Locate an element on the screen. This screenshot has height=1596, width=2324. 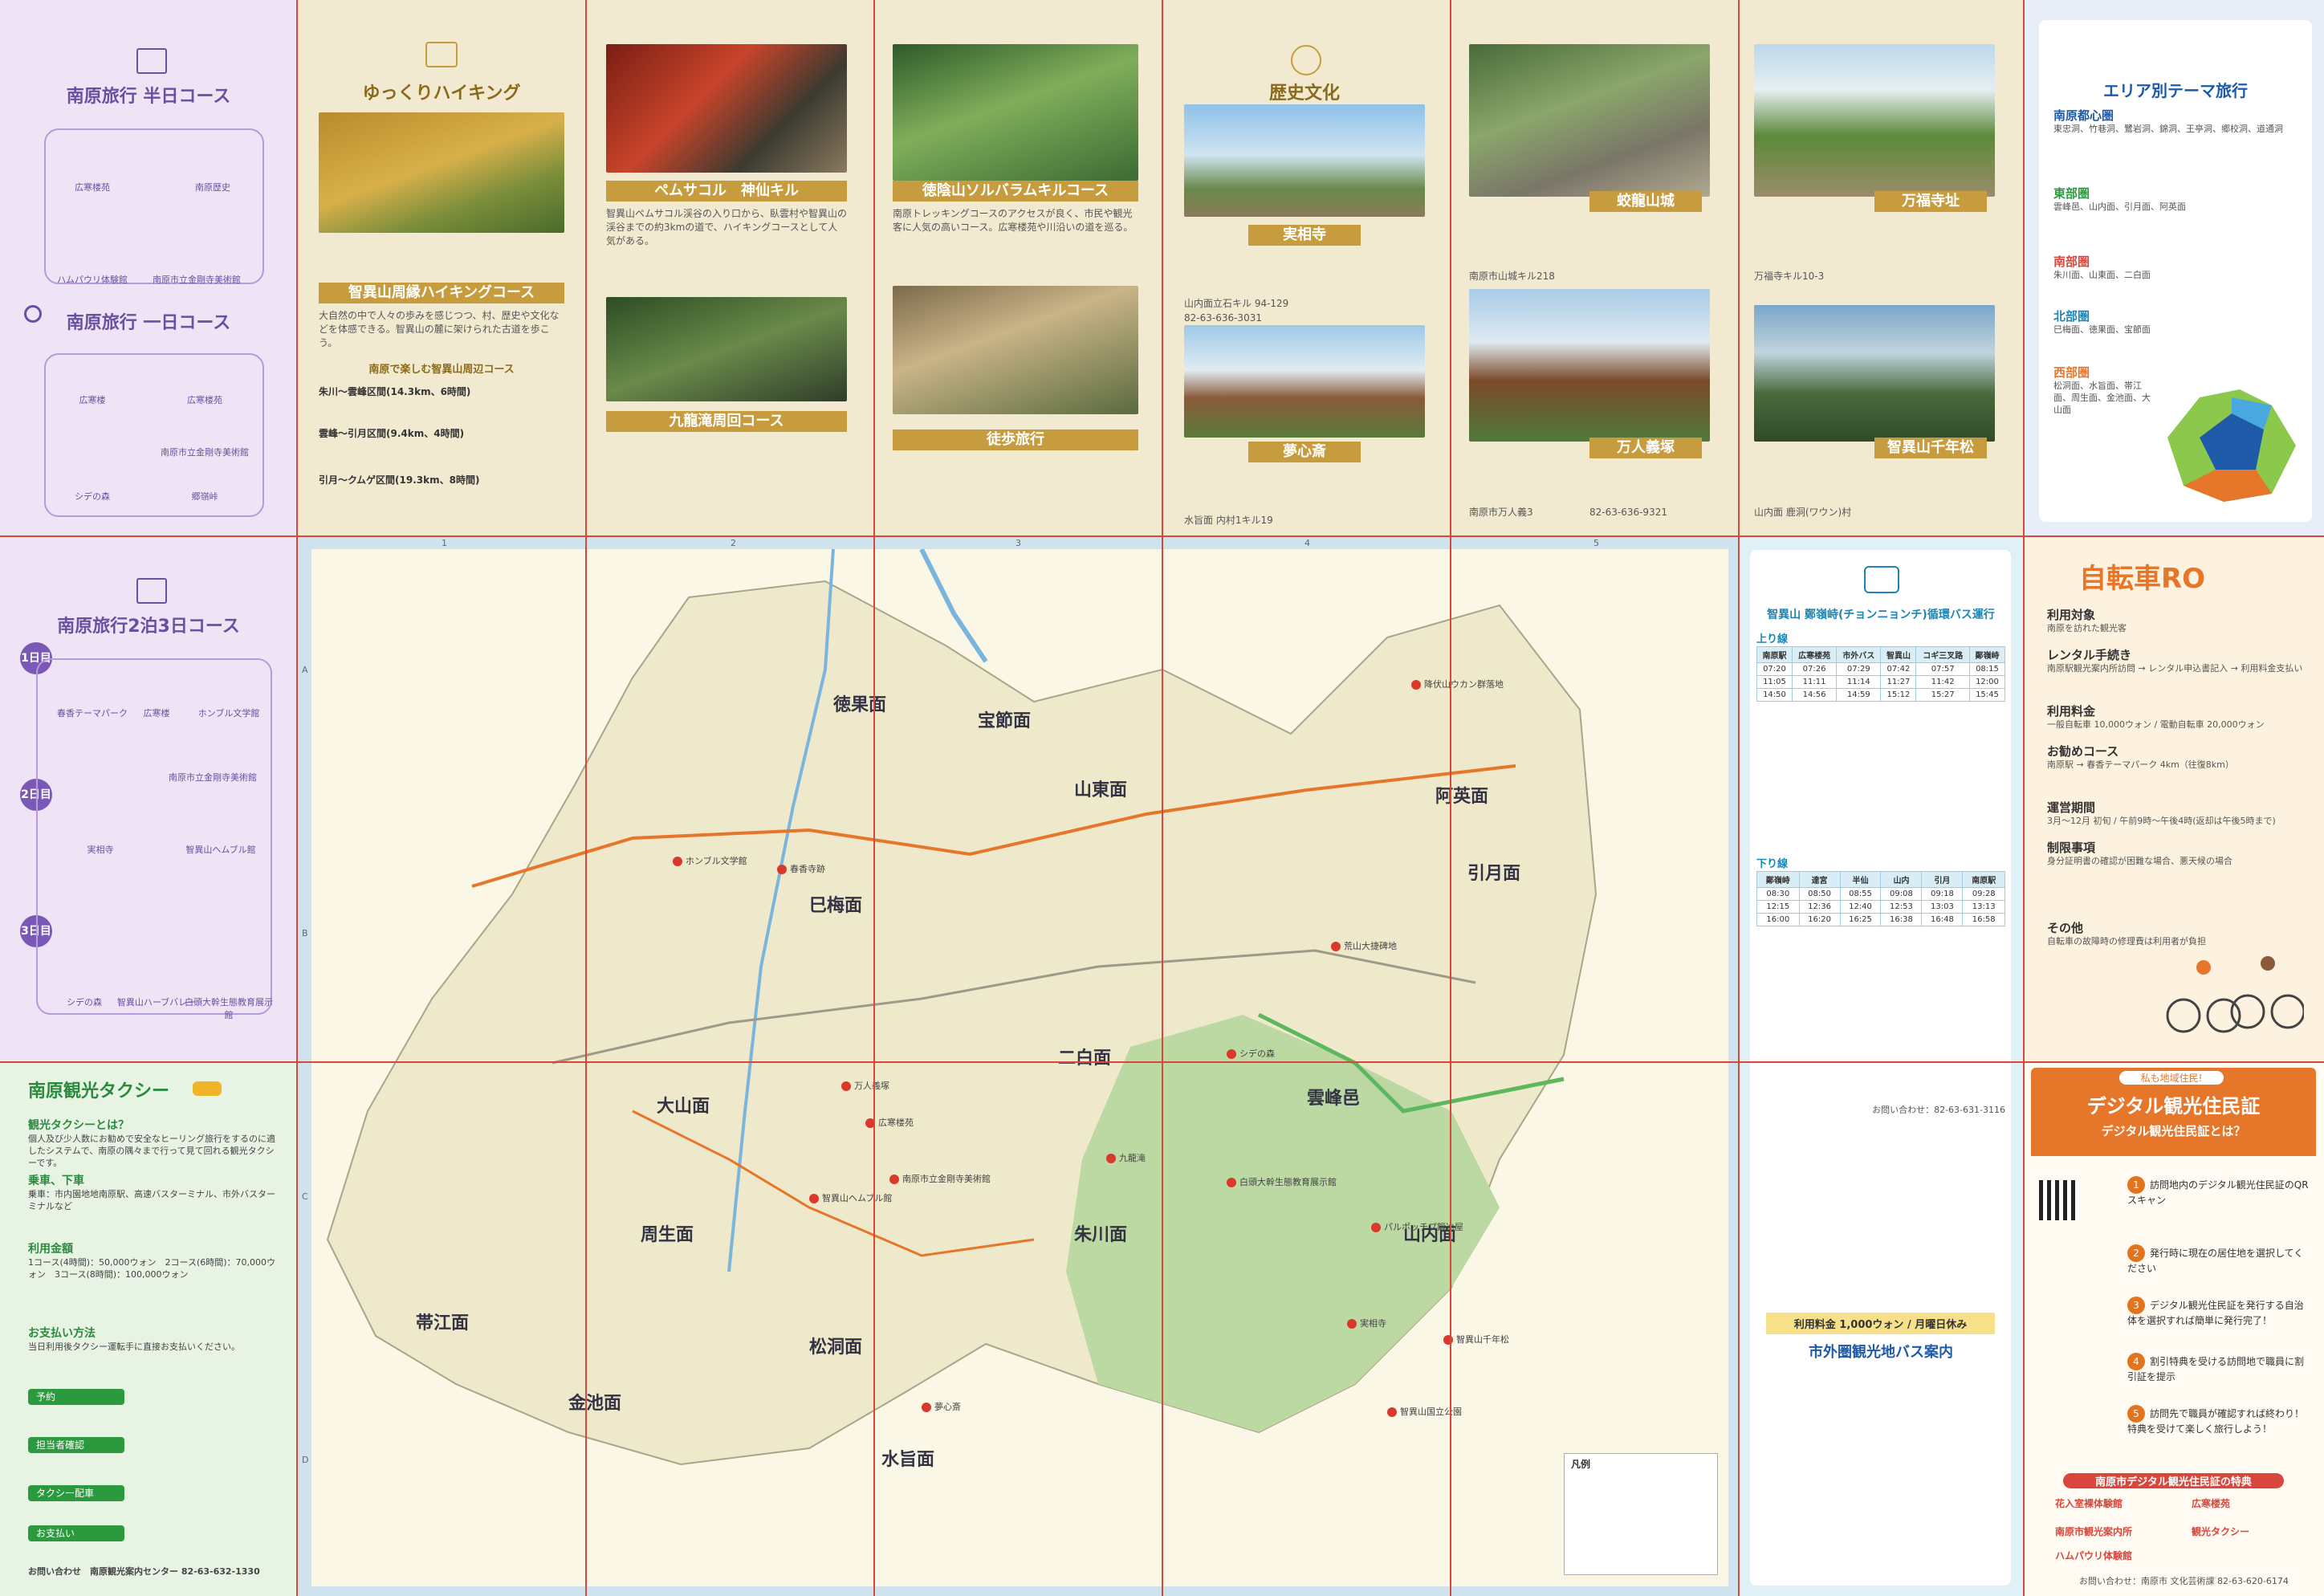
history-header: 歴史文化 is located at coordinates (1304, 94).